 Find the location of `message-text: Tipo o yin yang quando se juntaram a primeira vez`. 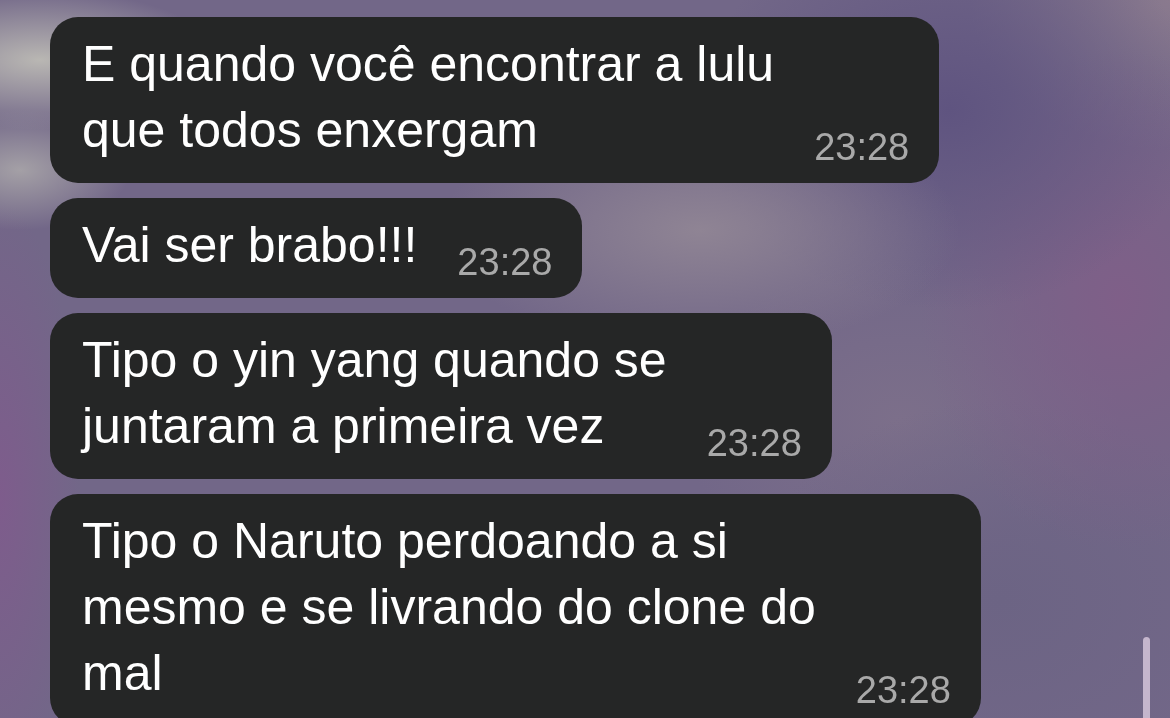

message-text: Tipo o yin yang quando se juntaram a primeira vez is located at coordinates (374, 393).